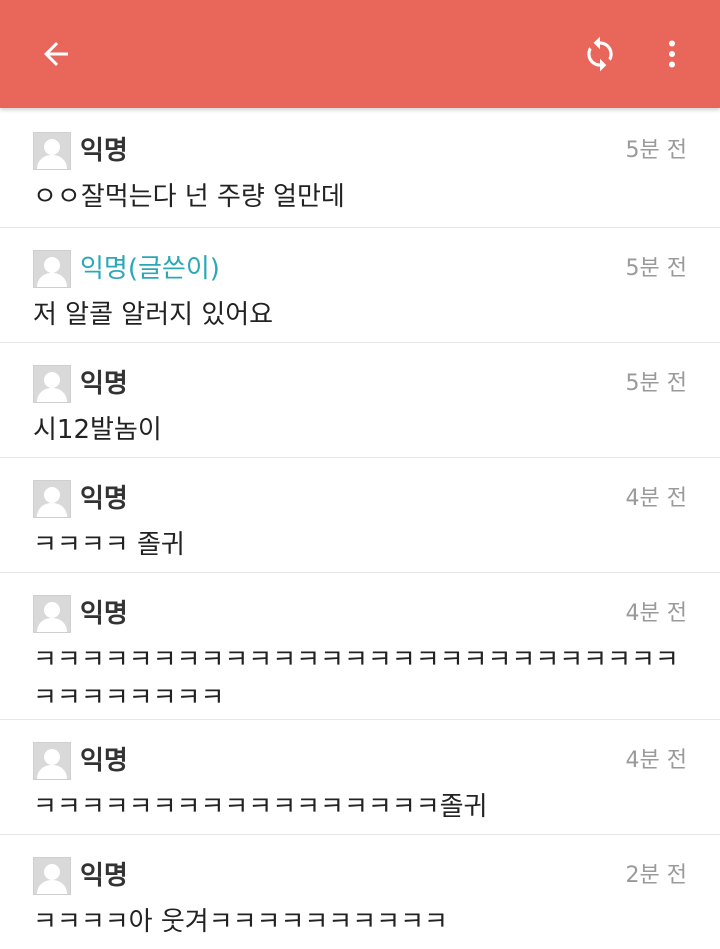 This screenshot has width=720, height=949. Describe the element at coordinates (360, 285) in the screenshot. I see `comment-item: 익명(글쓴이) 5분 전 저 알콜 알러지 있어요` at that location.